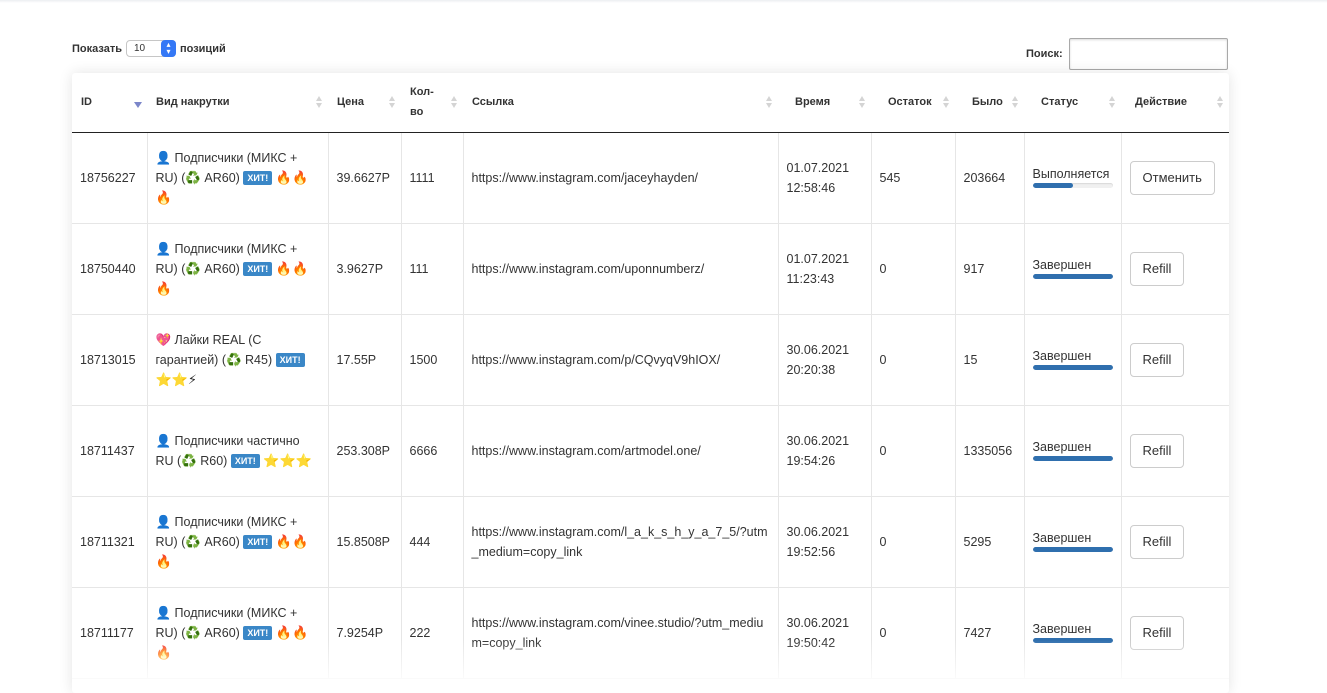 This screenshot has width=1327, height=693. Describe the element at coordinates (237, 103) in the screenshot. I see `column-header-service: Вид накрутки` at that location.